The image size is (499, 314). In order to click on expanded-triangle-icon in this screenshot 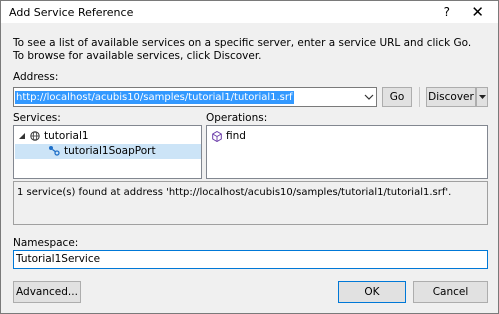, I will do `click(22, 136)`.